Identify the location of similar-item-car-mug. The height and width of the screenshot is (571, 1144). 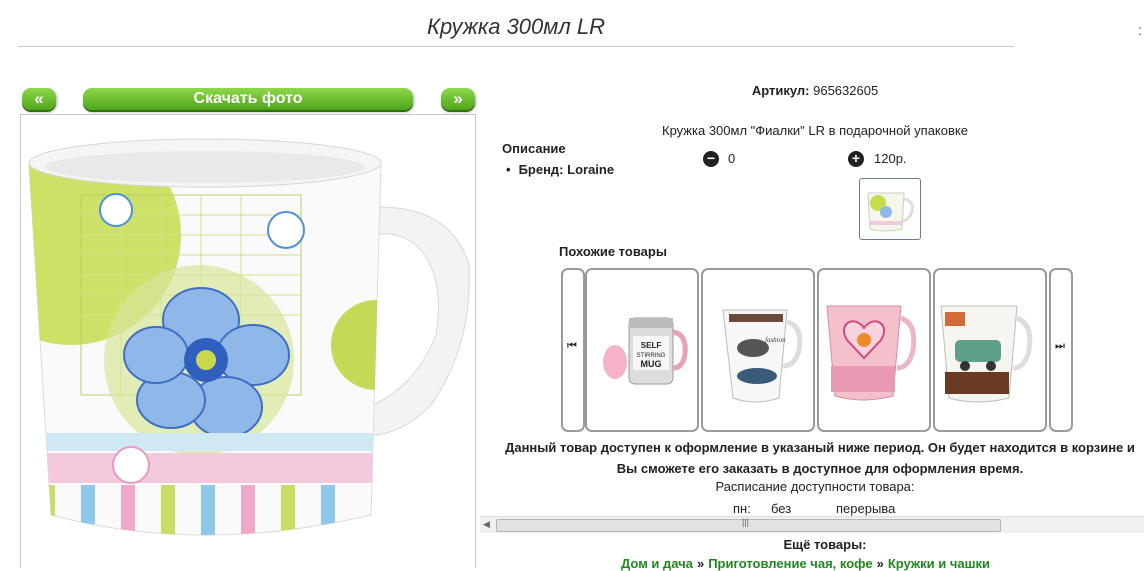
(990, 350).